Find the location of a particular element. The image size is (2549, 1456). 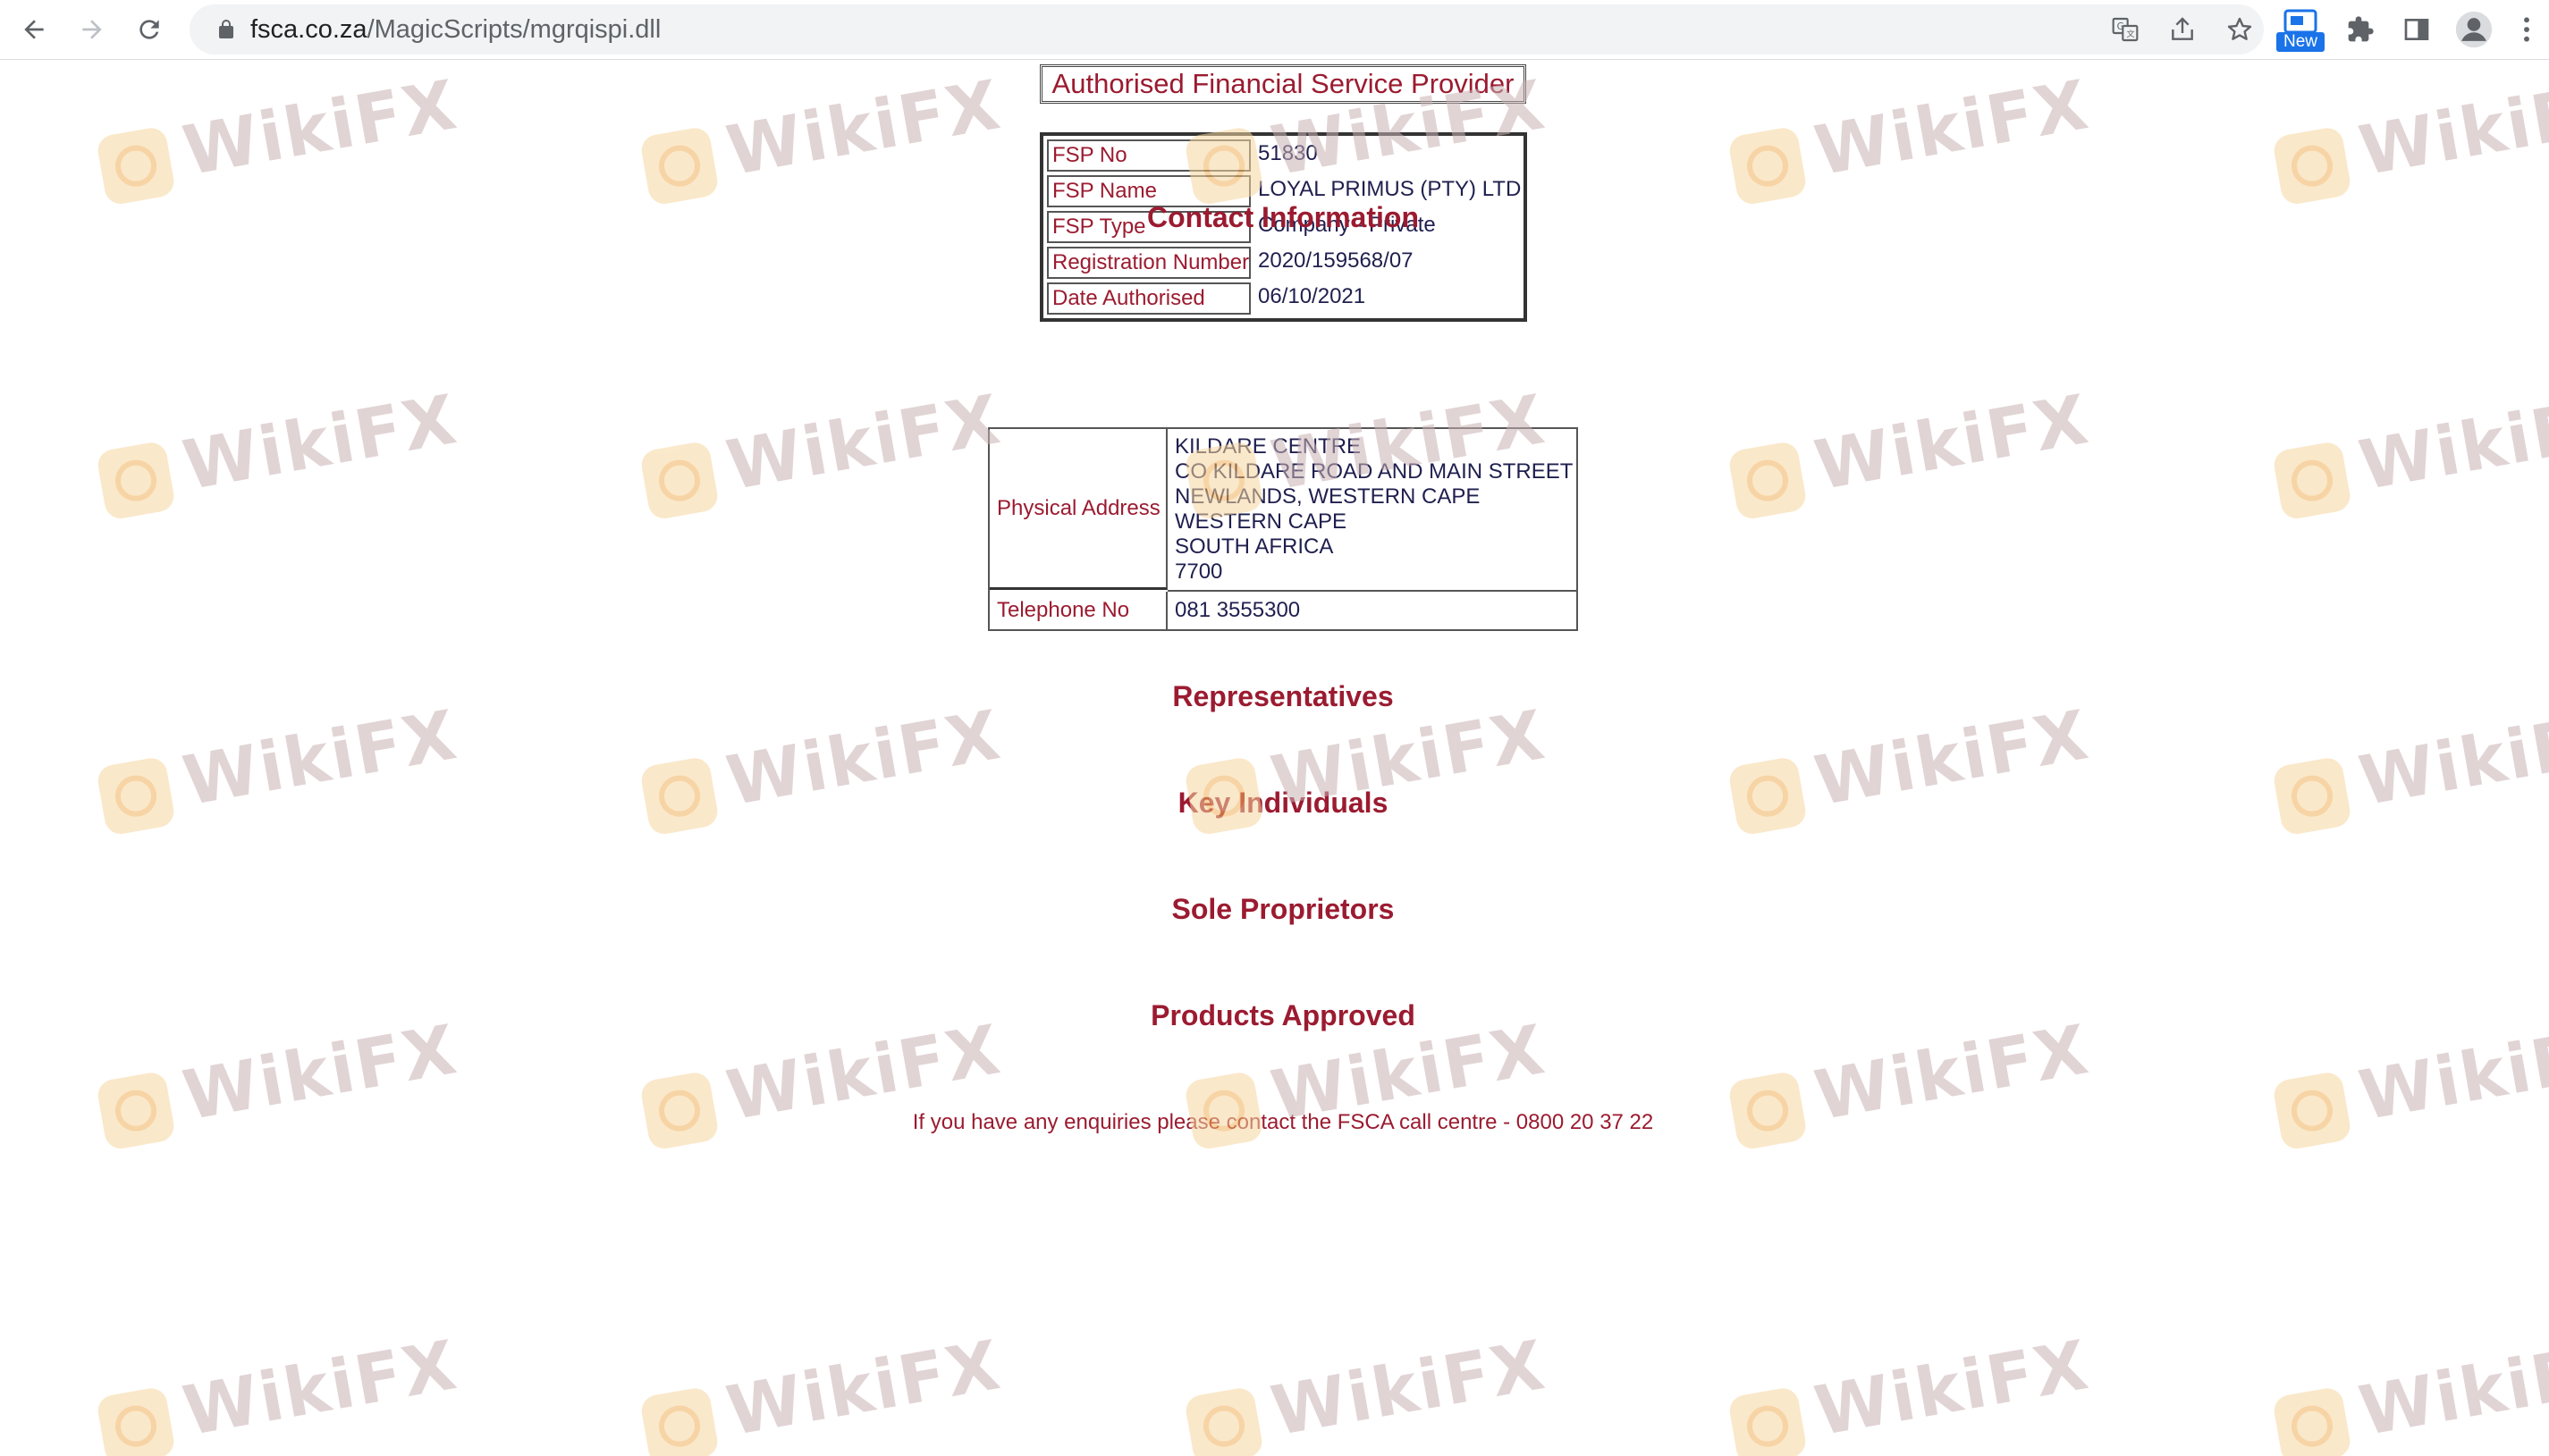

address-line: NEWLANDS, WESTERN CAPE is located at coordinates (1328, 496).